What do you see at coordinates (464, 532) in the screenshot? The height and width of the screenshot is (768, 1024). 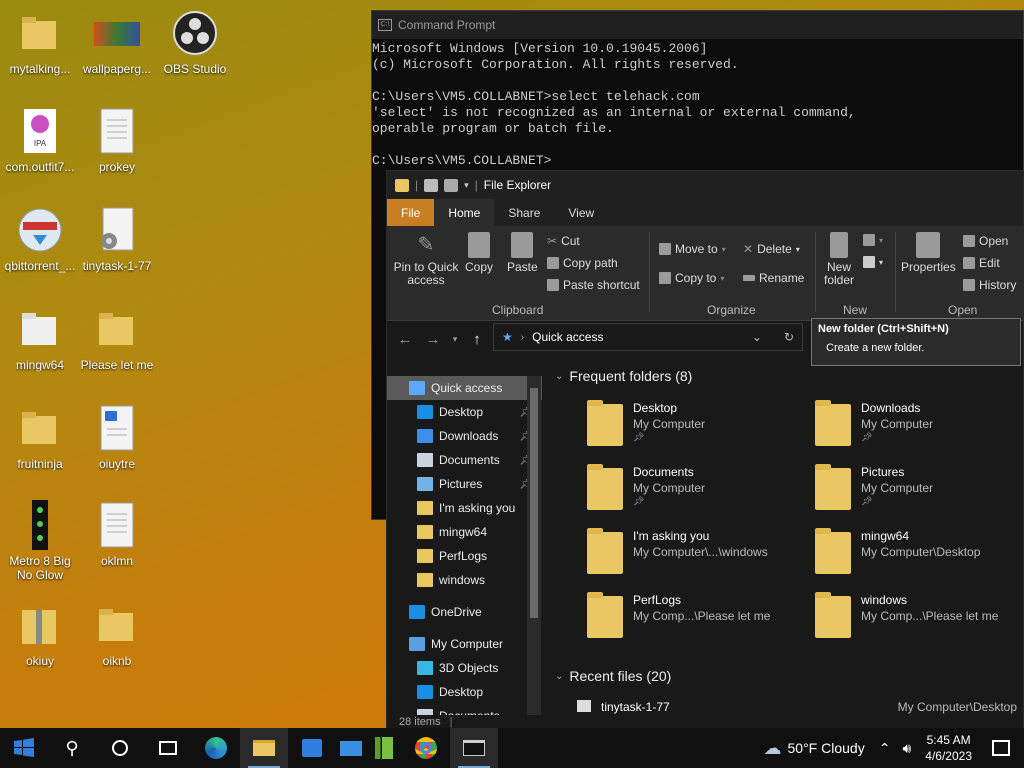 I see `nav-item: mingw64` at bounding box center [464, 532].